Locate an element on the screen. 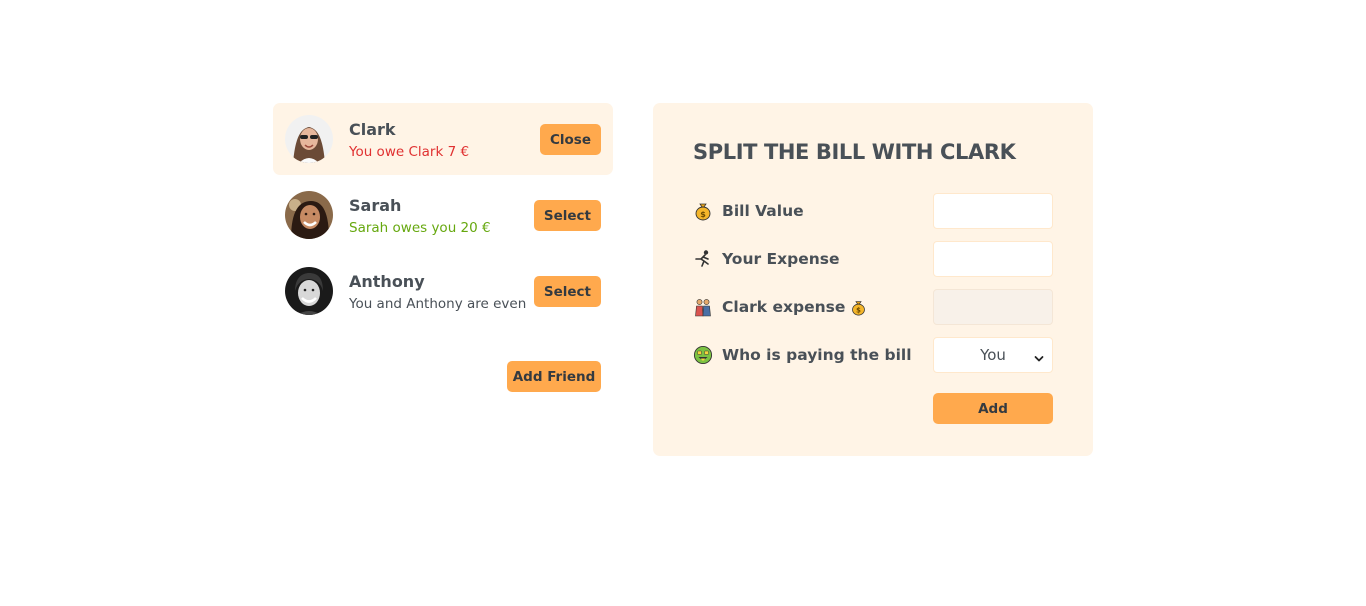 The image size is (1366, 606). avatar-clark is located at coordinates (309, 139).